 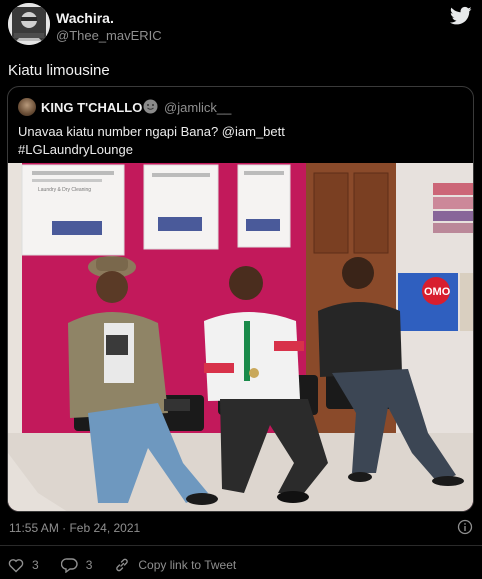 I want to click on twitter-bird-icon, so click(x=461, y=16).